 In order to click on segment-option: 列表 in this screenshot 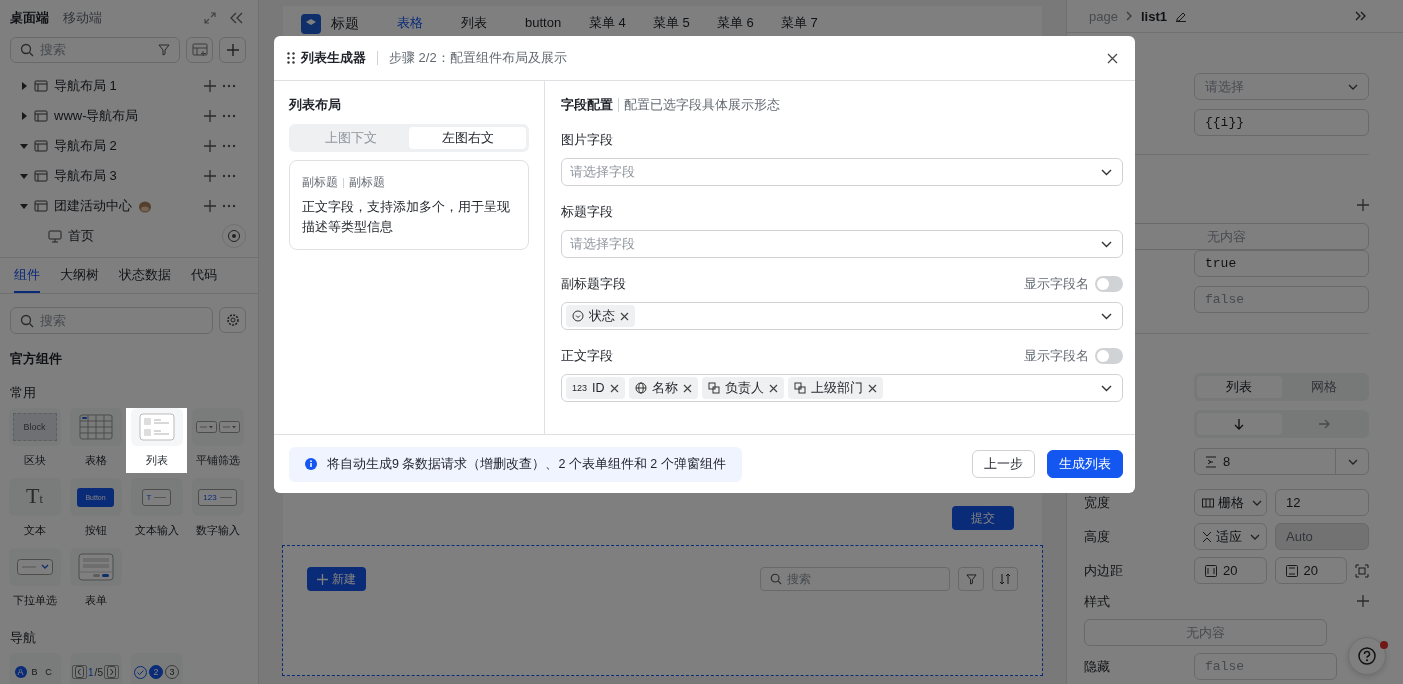, I will do `click(1239, 387)`.